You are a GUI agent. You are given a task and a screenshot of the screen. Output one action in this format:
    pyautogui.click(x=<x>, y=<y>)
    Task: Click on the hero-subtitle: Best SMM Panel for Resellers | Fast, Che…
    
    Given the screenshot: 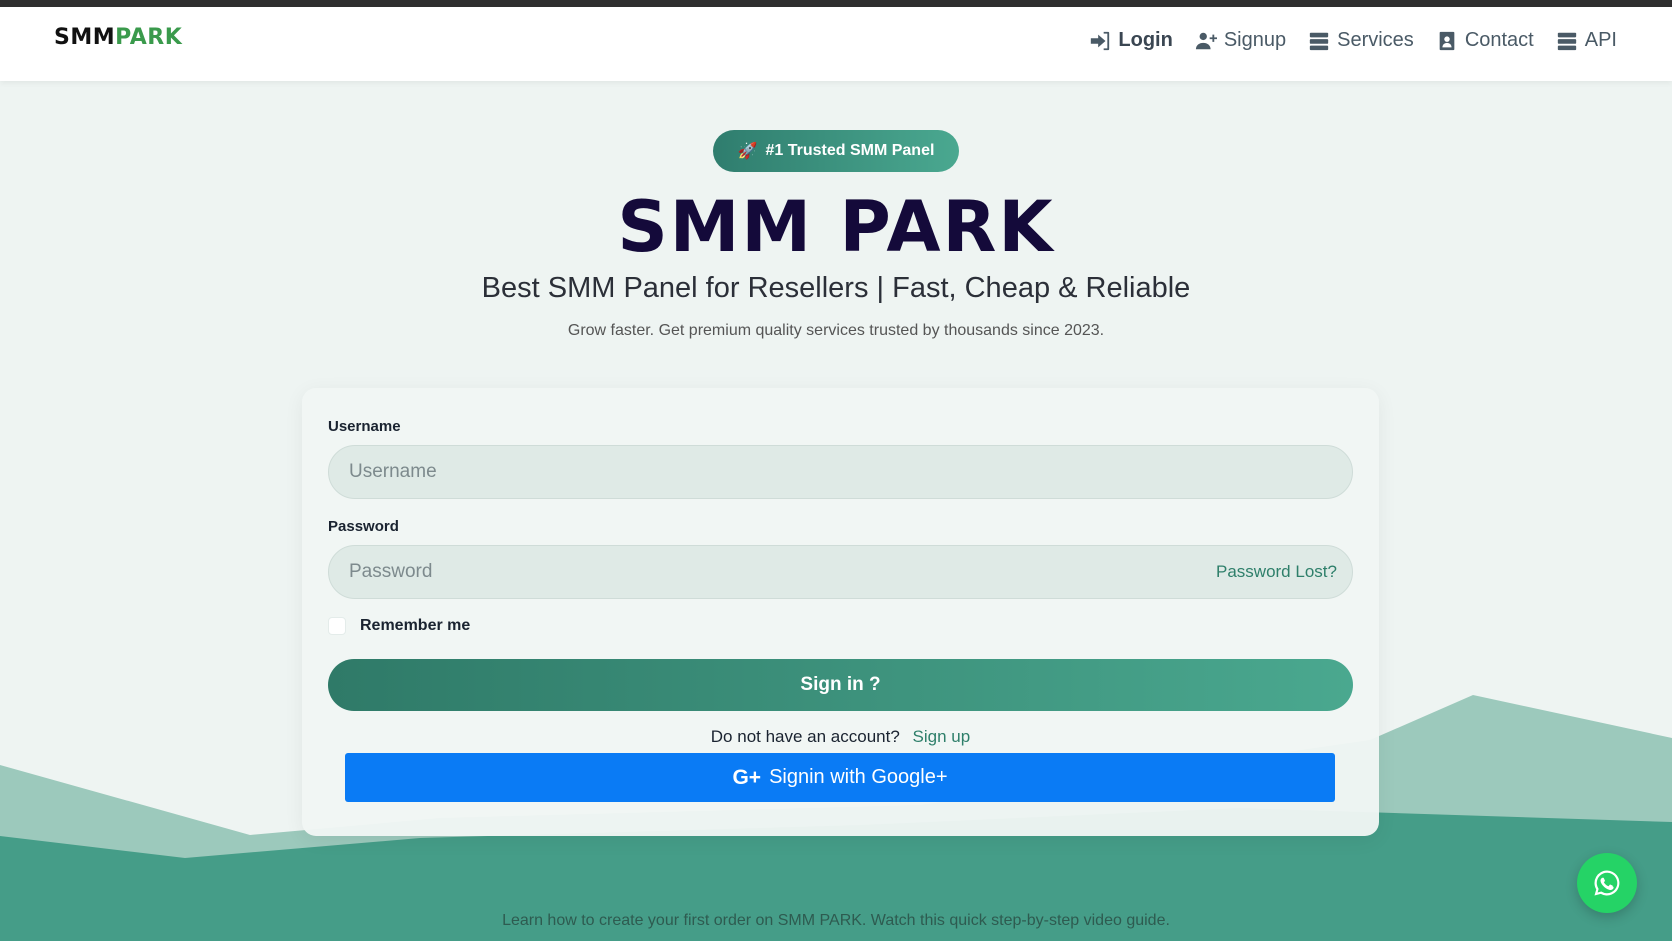 What is the action you would take?
    pyautogui.click(x=836, y=288)
    